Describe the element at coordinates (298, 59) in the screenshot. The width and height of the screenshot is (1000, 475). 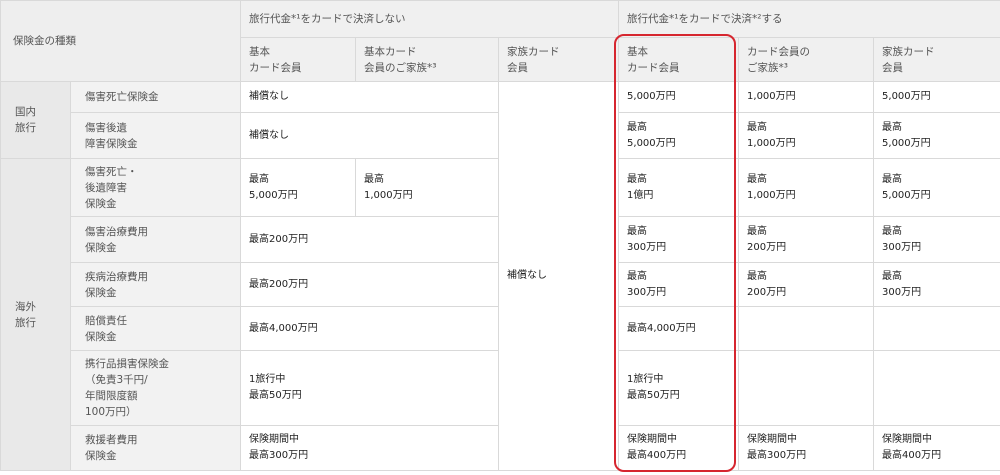
I see `col-header-np-basic: 基本 カード会員` at that location.